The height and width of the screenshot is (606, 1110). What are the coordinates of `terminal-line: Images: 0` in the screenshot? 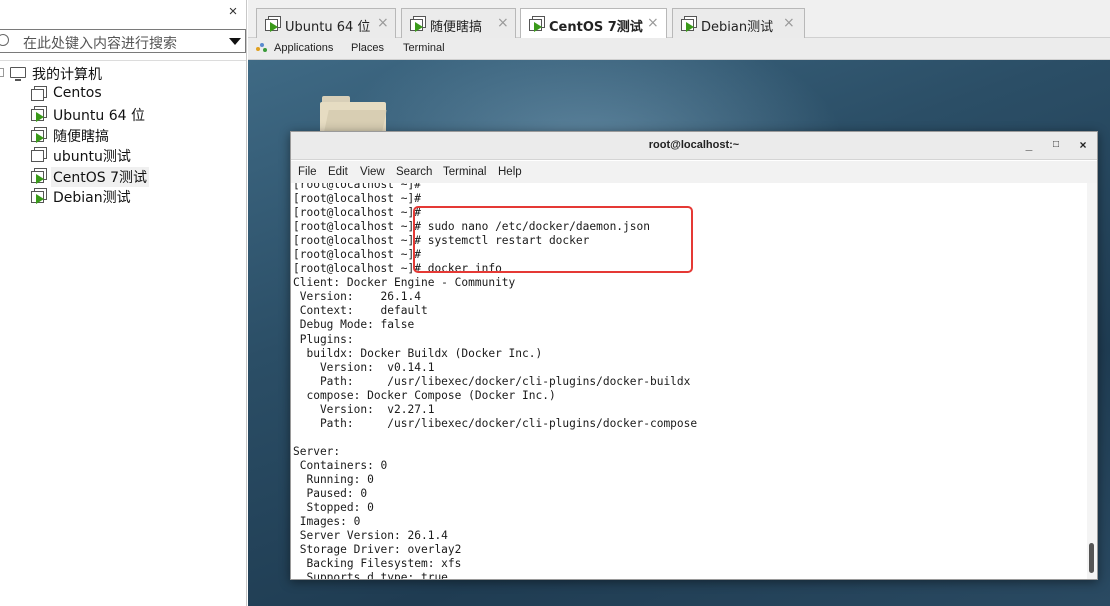 It's located at (327, 522).